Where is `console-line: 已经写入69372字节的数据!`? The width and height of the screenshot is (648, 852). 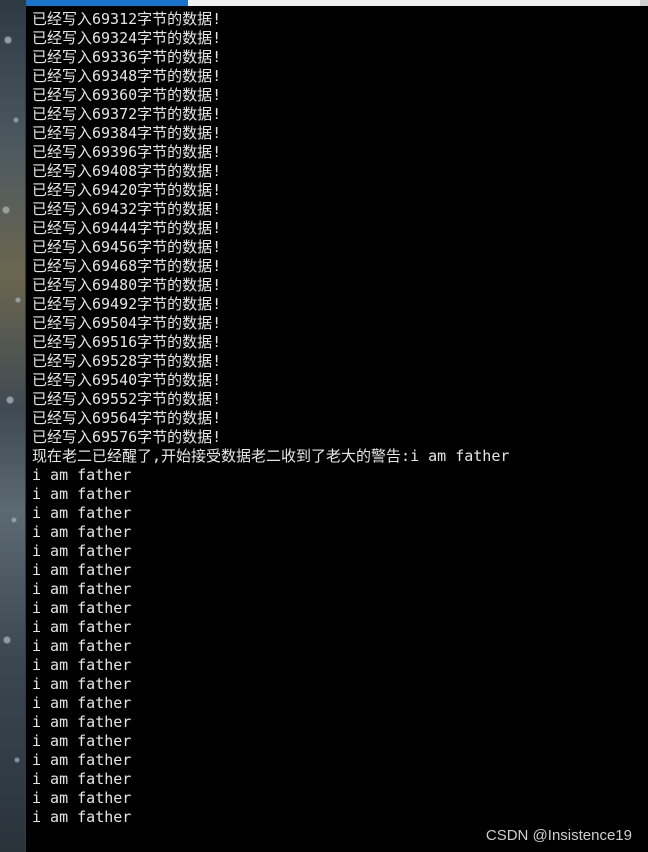 console-line: 已经写入69372字节的数据! is located at coordinates (127, 114).